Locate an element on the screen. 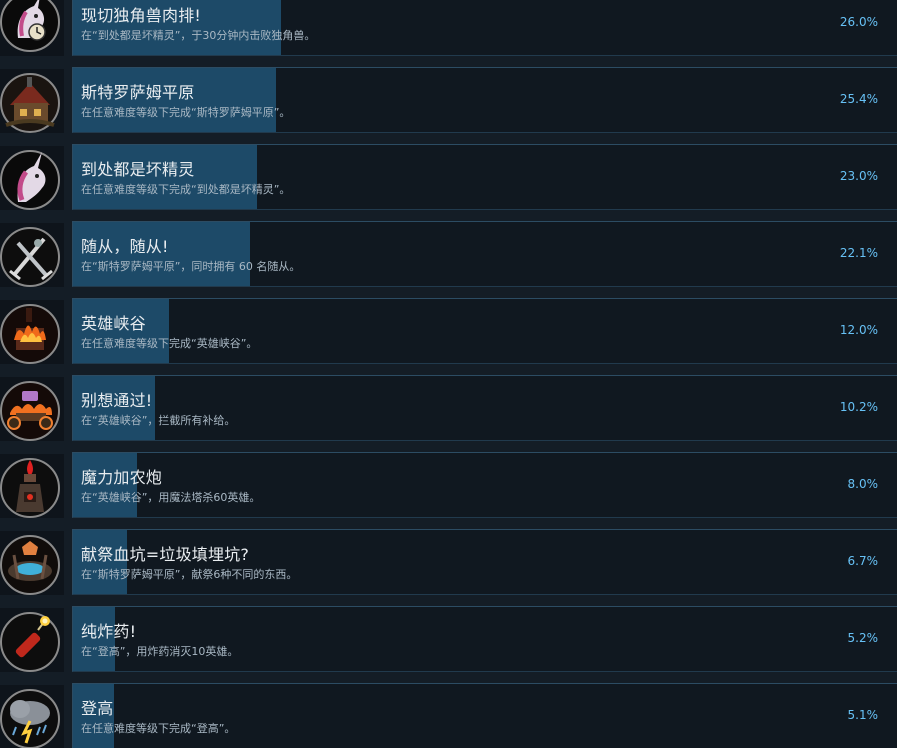 Image resolution: width=897 pixels, height=748 pixels. achievement-row: 斯特罗萨姆平原在任意难度等级下完成“斯特罗萨姆平原”。 25.4% is located at coordinates (448, 100).